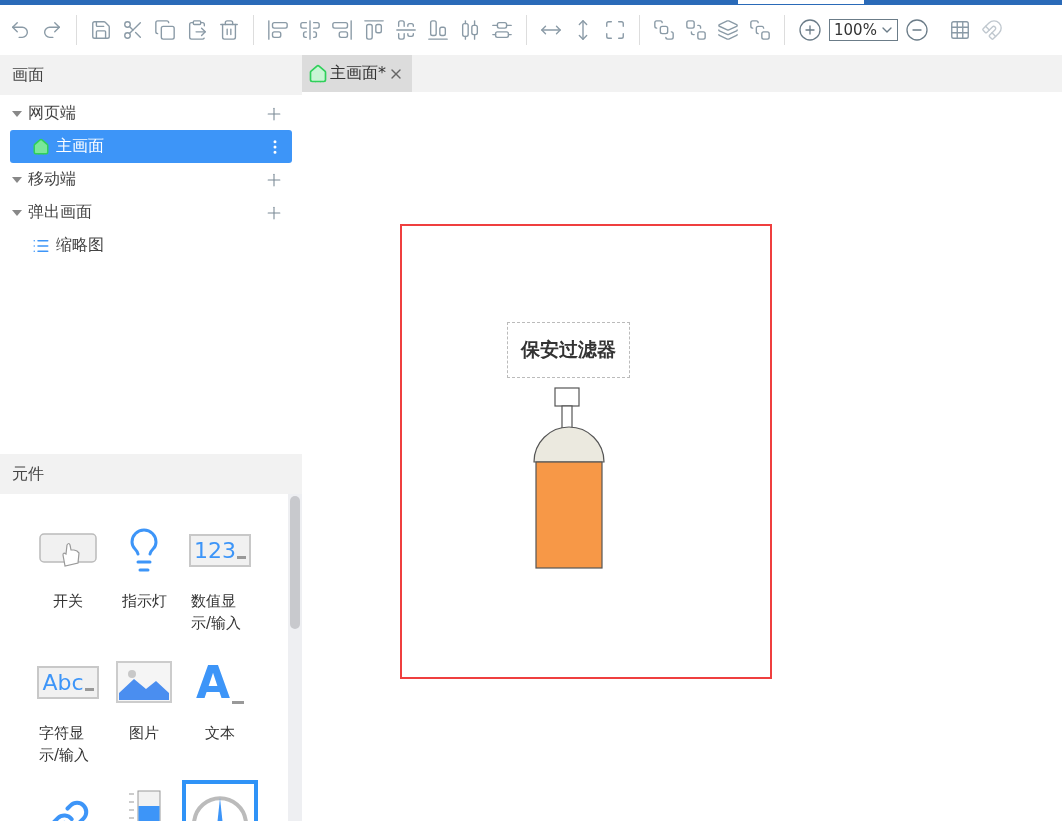 The image size is (1062, 821). What do you see at coordinates (438, 30) in the screenshot?
I see `align-bottom-icon` at bounding box center [438, 30].